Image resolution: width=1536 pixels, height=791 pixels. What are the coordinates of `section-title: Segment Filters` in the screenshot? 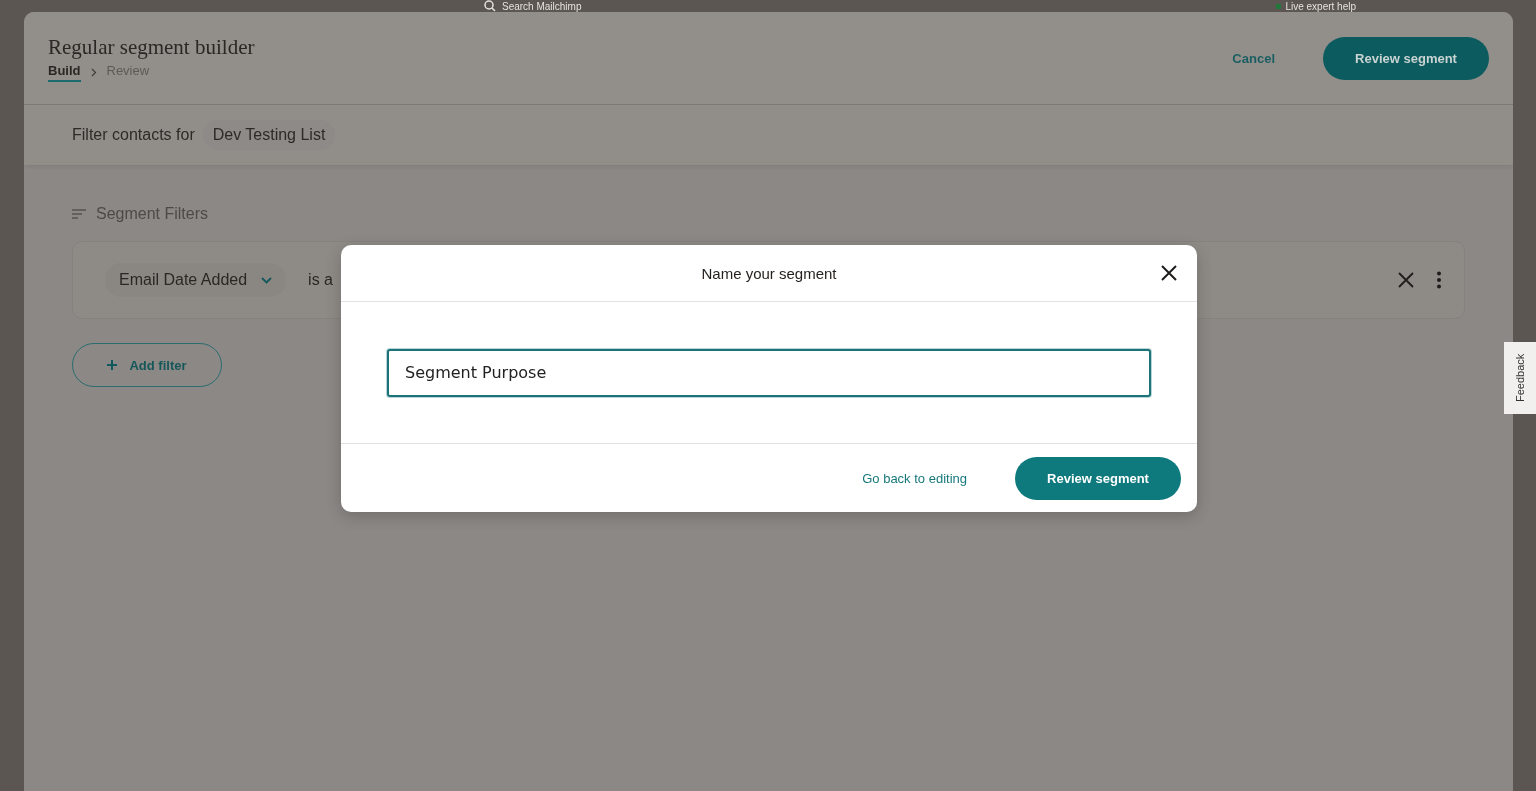 It's located at (152, 214).